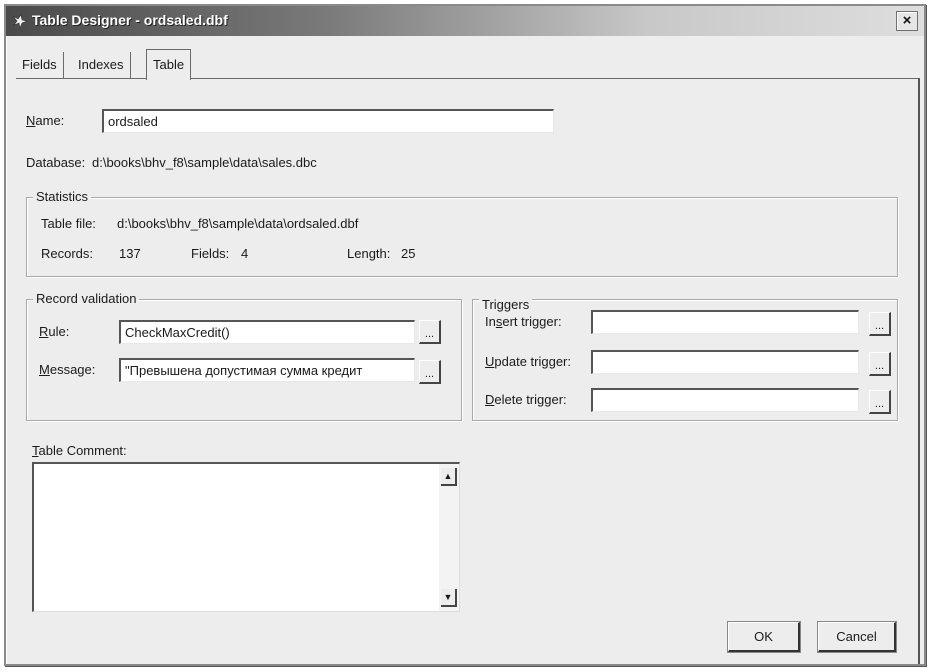 The image size is (934, 672). I want to click on name-input: ordsaled, so click(328, 121).